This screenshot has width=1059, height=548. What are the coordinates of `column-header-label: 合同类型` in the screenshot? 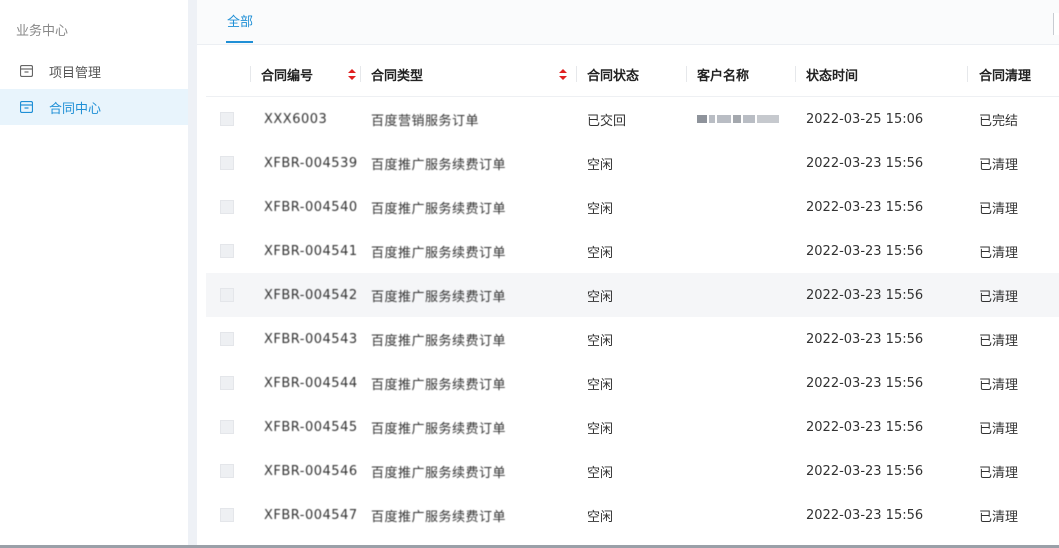 It's located at (397, 76).